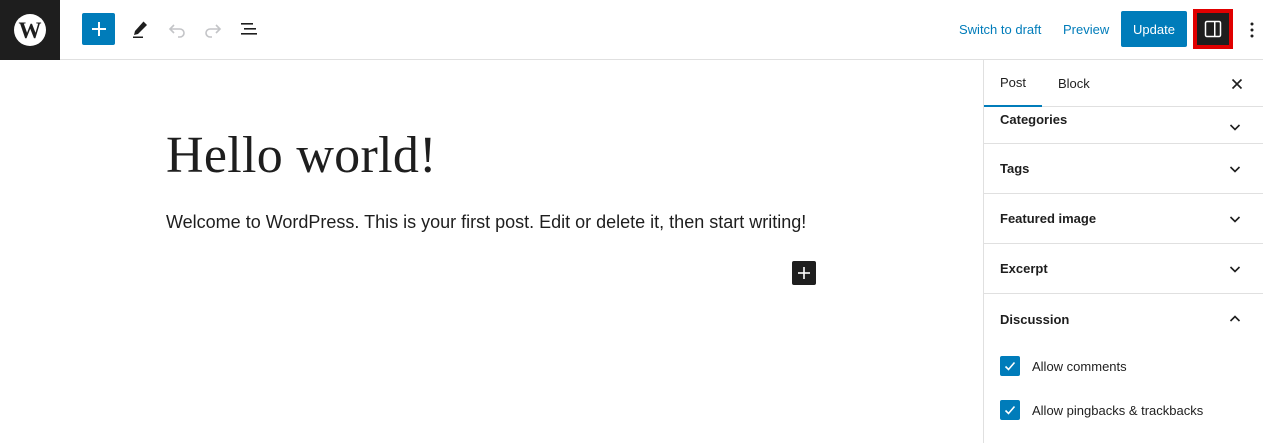 This screenshot has width=1263, height=443. I want to click on panel-discussion: Discussion, so click(1123, 319).